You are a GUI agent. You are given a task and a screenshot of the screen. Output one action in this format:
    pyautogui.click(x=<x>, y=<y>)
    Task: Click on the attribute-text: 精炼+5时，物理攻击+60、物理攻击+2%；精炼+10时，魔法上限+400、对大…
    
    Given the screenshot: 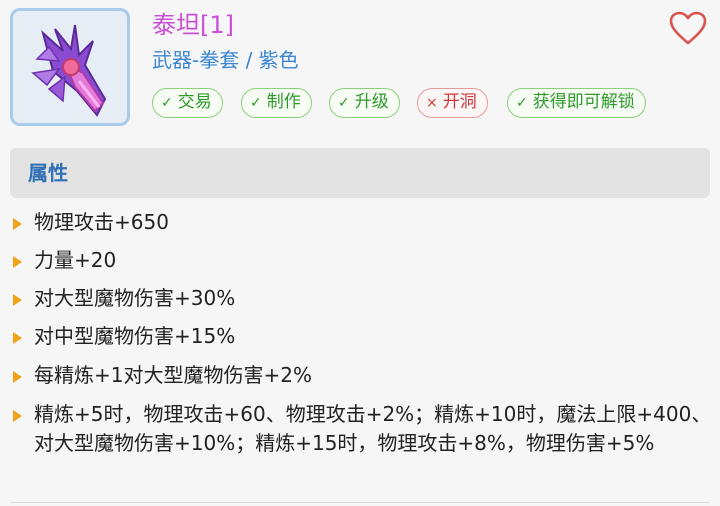 What is the action you would take?
    pyautogui.click(x=373, y=428)
    